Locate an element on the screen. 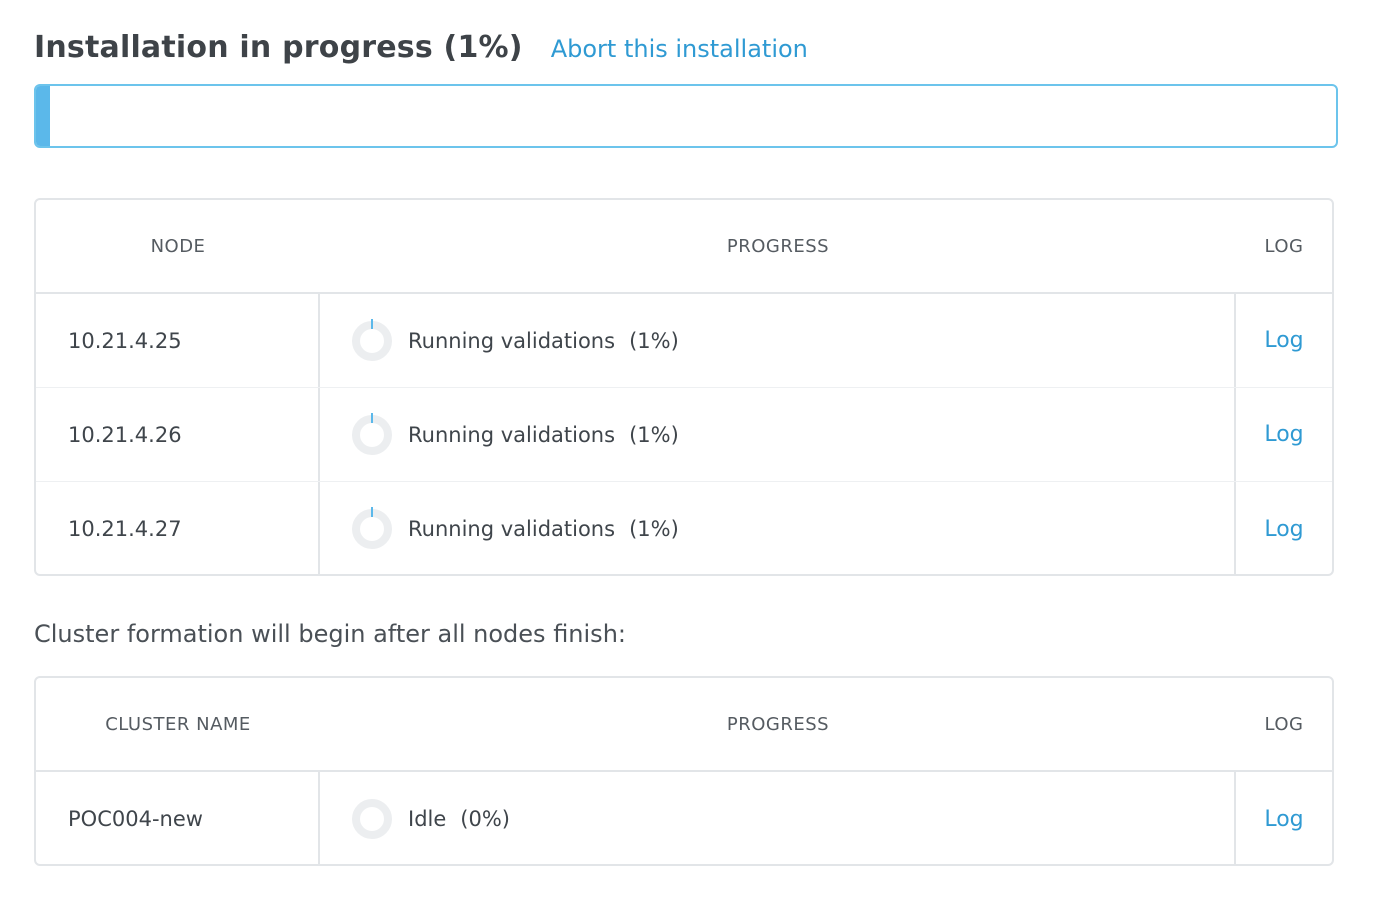 This screenshot has height=906, width=1378. abort-installation-link: Abort this installation is located at coordinates (679, 49).